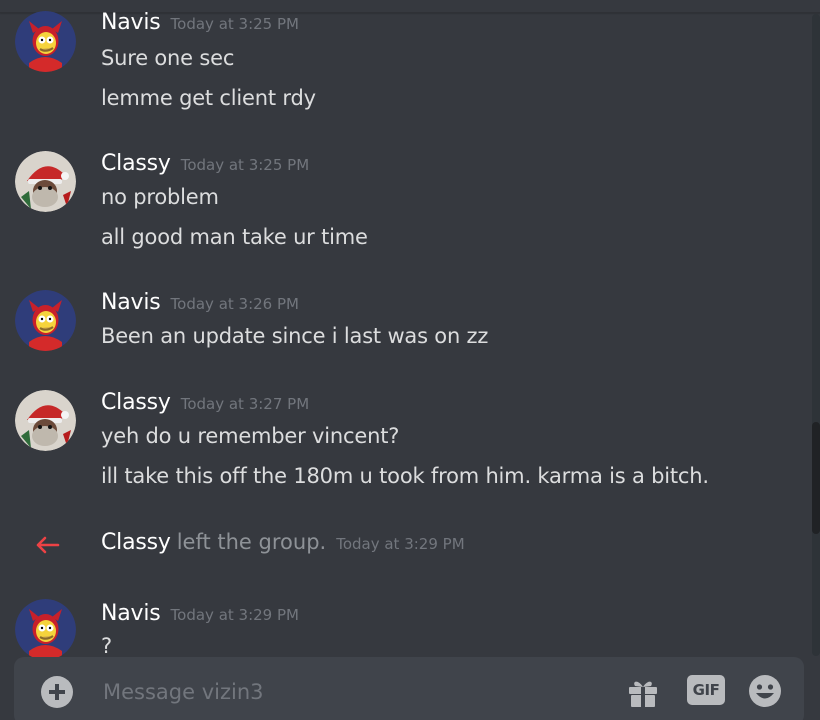 This screenshot has height=720, width=820. I want to click on message-text: all good man take ur time, so click(234, 237).